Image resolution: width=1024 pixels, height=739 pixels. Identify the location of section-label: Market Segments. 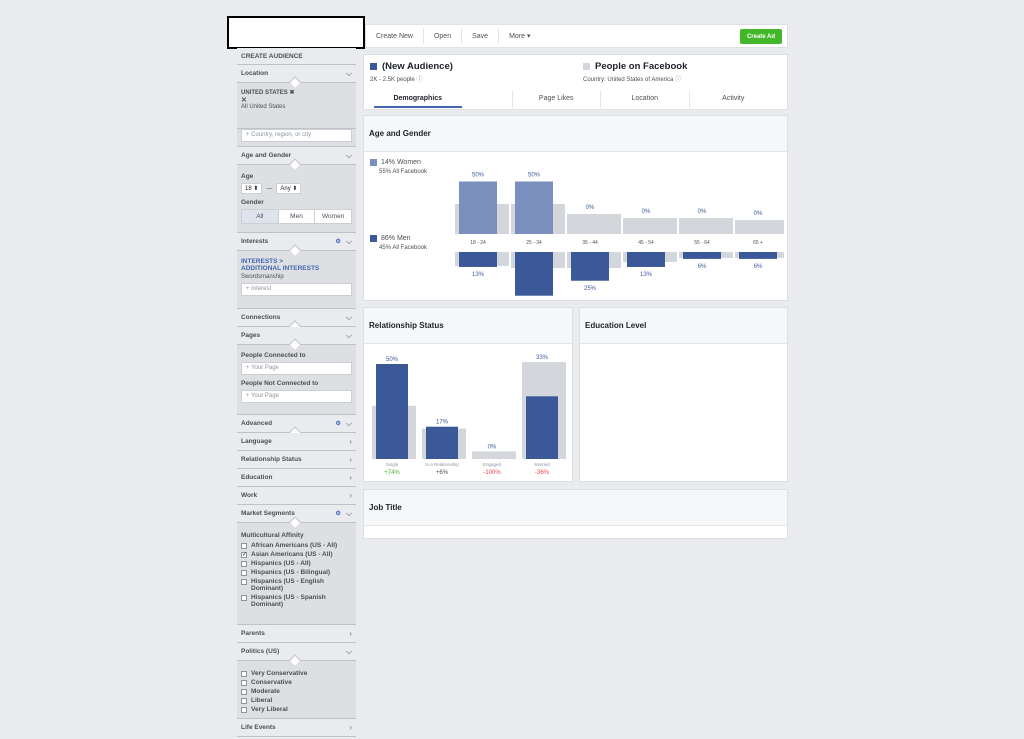
(268, 513).